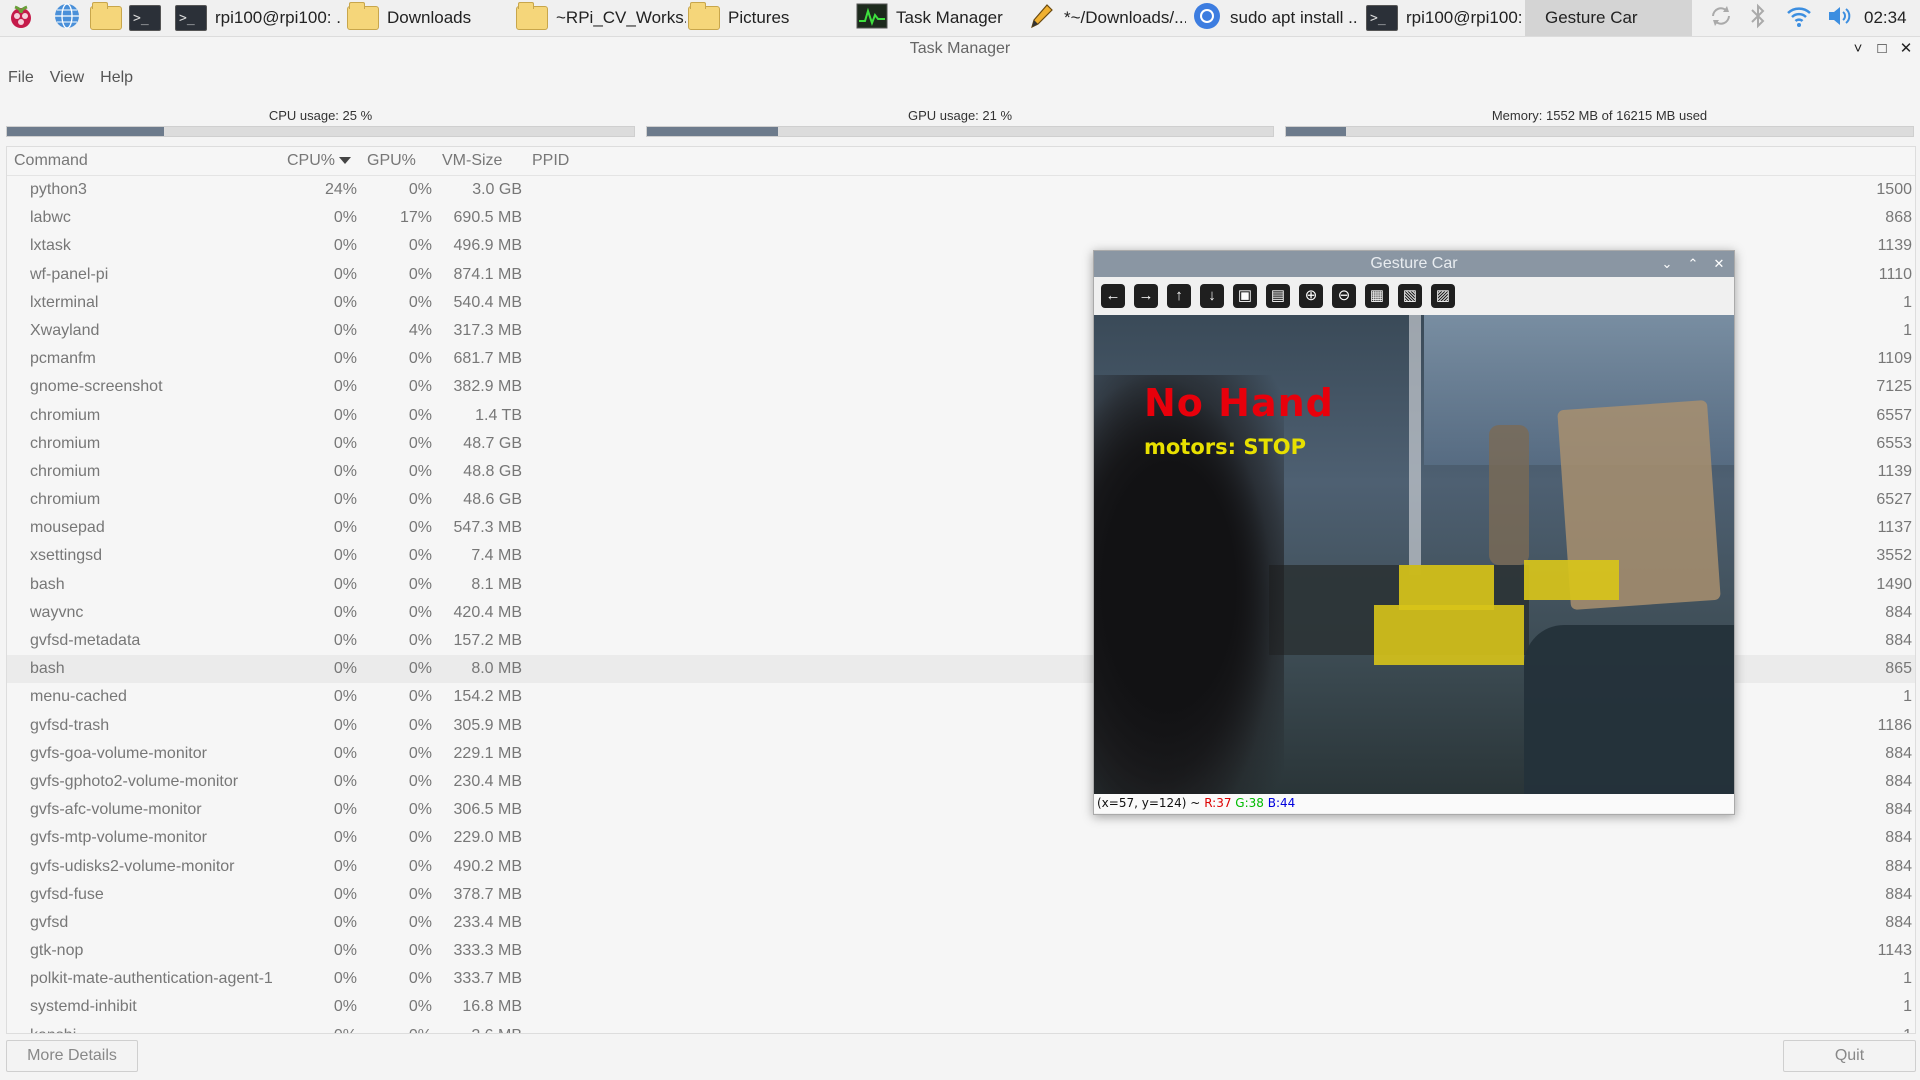 The width and height of the screenshot is (1920, 1080). Describe the element at coordinates (961, 895) in the screenshot. I see `table-row: gvfsd-fuse 0% 0% 378.7 MB 884` at that location.